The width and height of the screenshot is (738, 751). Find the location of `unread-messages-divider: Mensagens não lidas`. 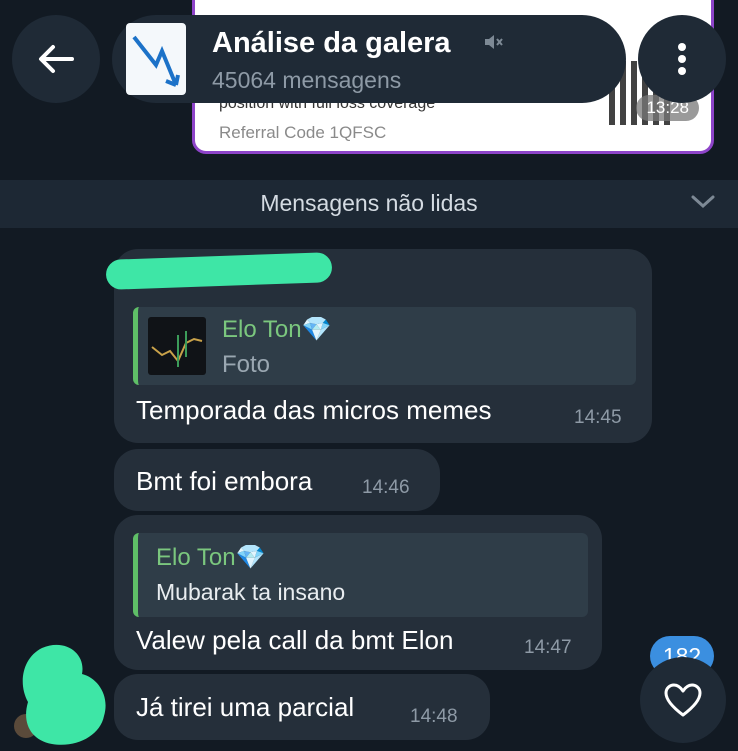

unread-messages-divider: Mensagens não lidas is located at coordinates (369, 204).